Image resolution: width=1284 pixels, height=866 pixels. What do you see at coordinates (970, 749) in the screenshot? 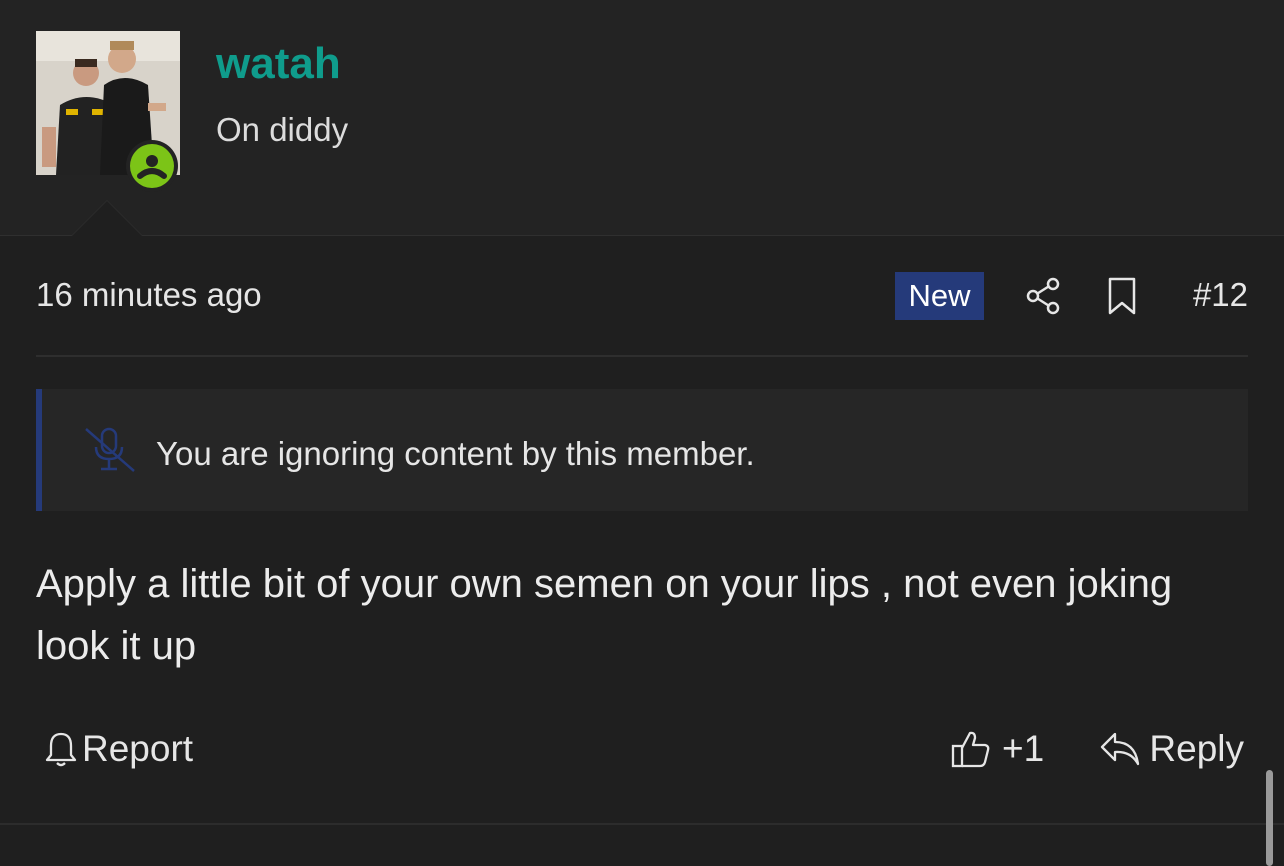
I see `thumbs-up-icon` at bounding box center [970, 749].